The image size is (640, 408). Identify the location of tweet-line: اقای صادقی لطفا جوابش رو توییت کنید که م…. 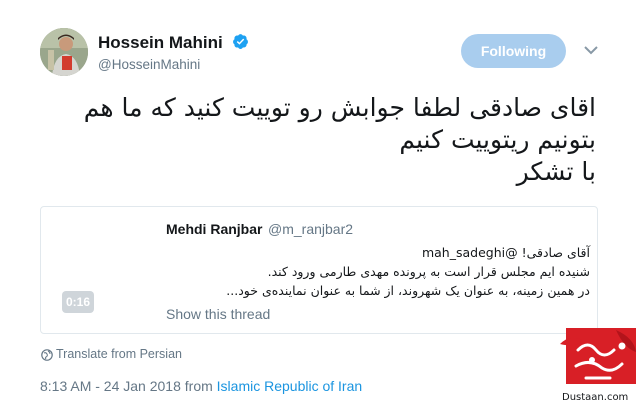
(339, 107).